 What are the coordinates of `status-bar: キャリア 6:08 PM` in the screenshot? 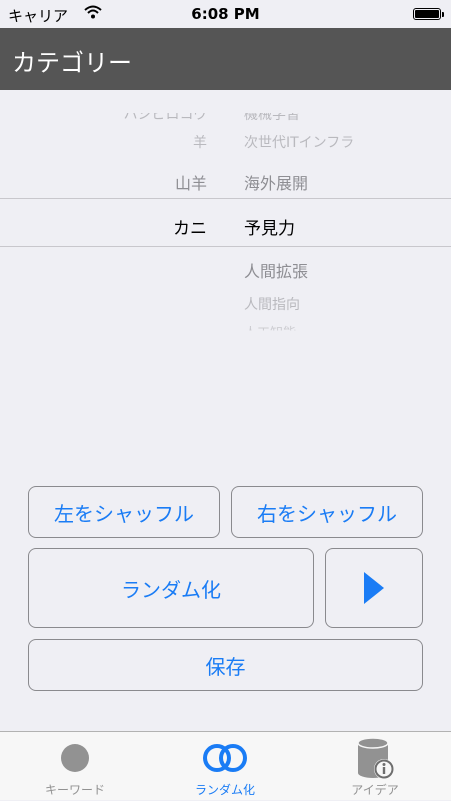 It's located at (225, 14).